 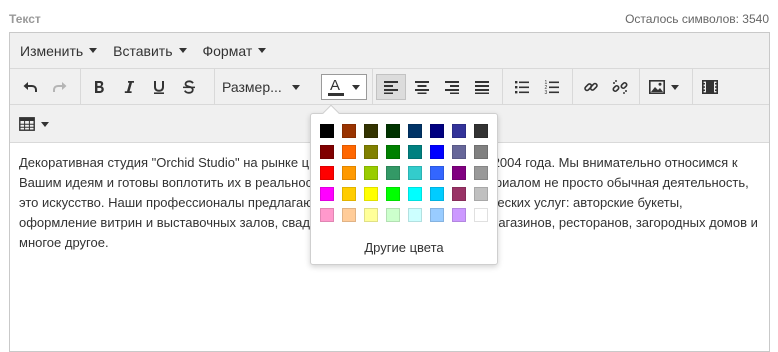 I want to click on numbered-list-icon: 1 2 3, so click(x=552, y=87).